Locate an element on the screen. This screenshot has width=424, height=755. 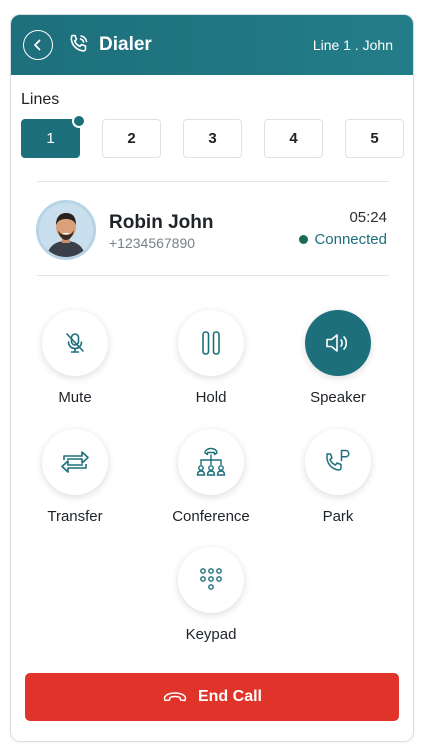
lines-label: Lines is located at coordinates (40, 99).